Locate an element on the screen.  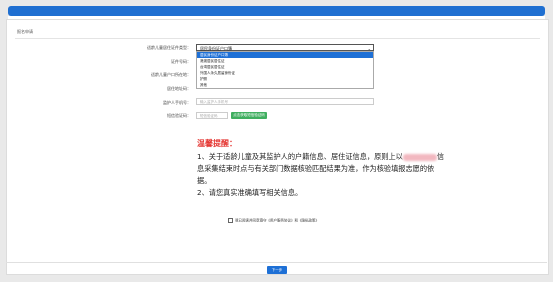
footer-divider is located at coordinates (276, 262).